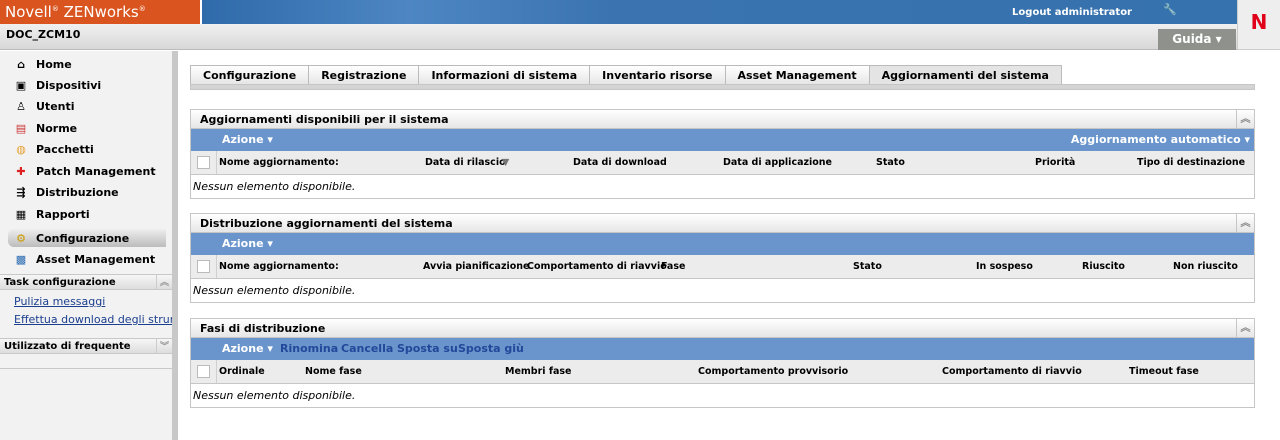  Describe the element at coordinates (773, 371) in the screenshot. I see `col-comportamento-provvisorio: Comportamento provvisorio` at that location.